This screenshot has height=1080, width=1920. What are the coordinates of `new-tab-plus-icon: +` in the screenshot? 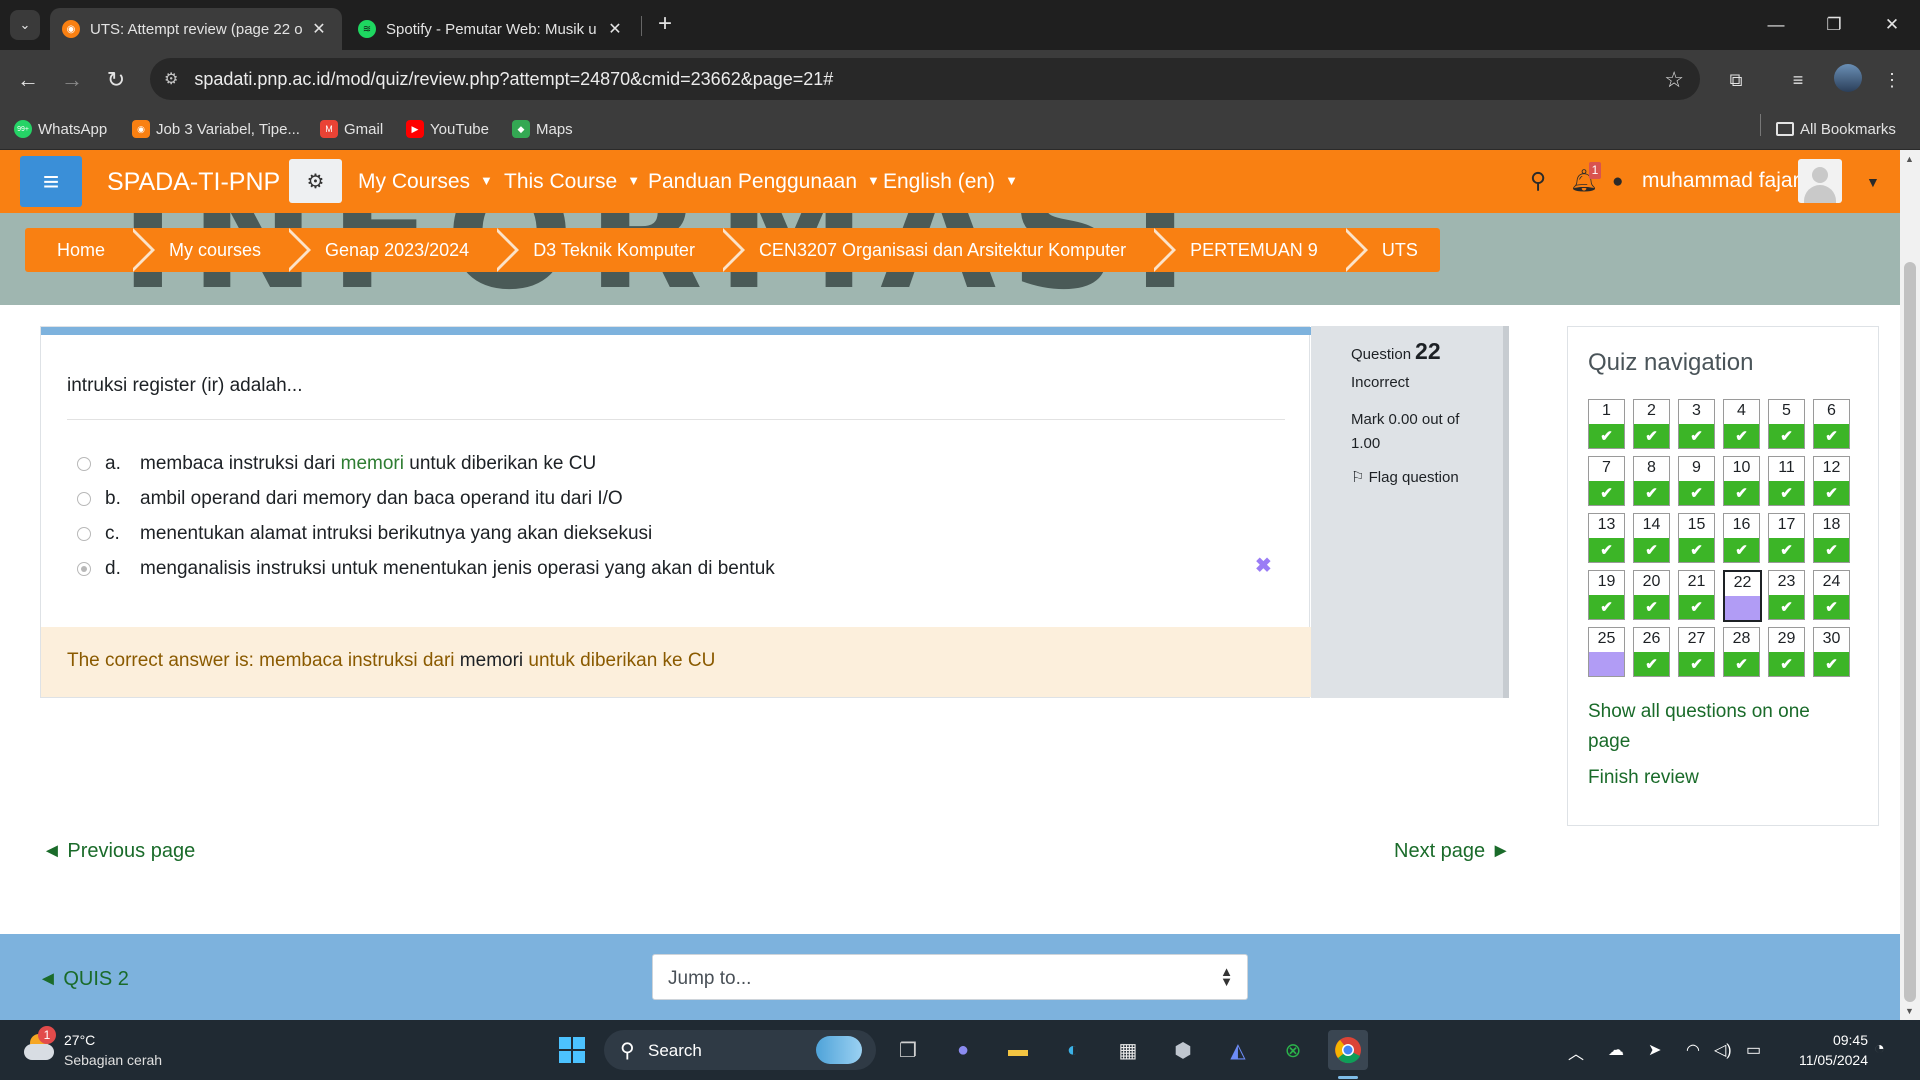 It's located at (665, 25).